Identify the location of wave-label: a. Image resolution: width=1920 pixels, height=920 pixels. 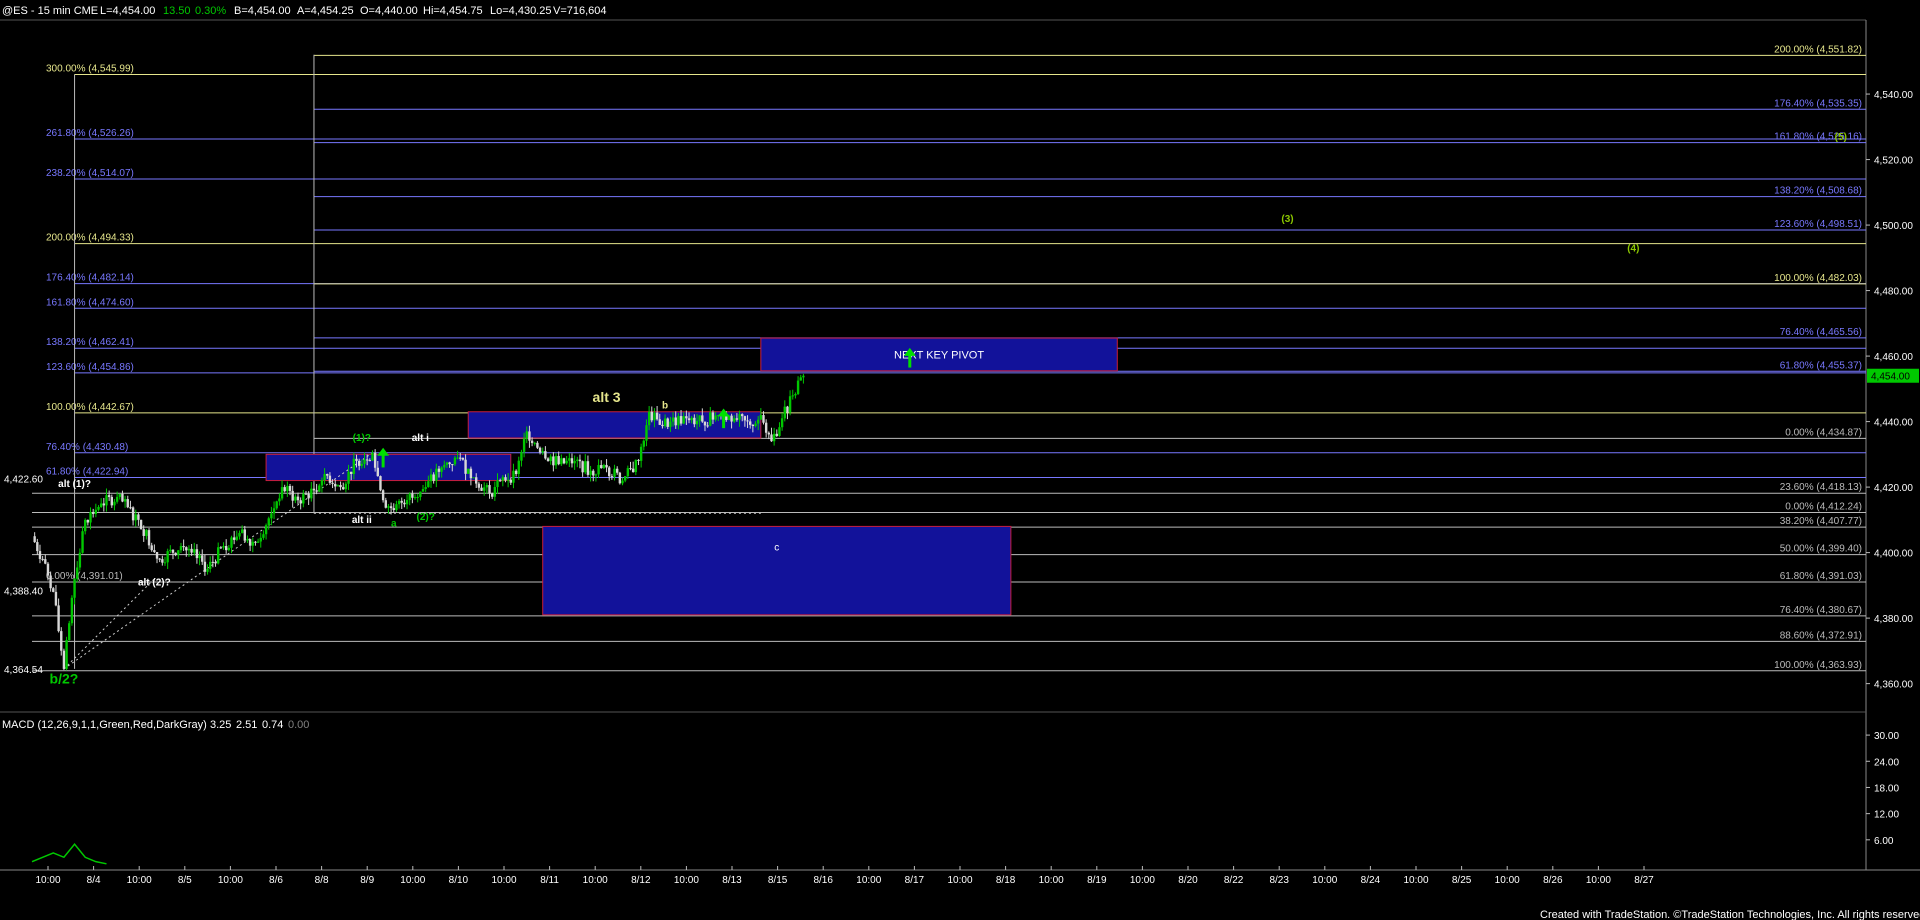
(394, 523).